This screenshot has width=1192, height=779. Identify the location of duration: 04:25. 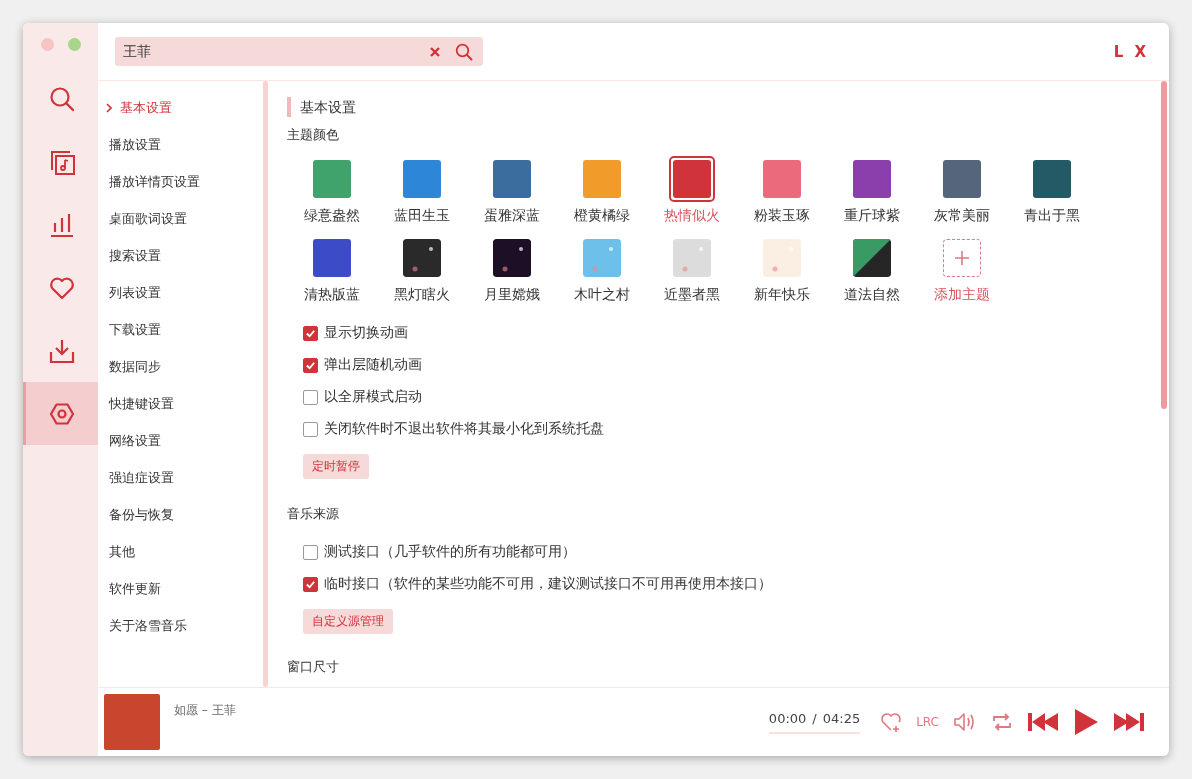
(841, 718).